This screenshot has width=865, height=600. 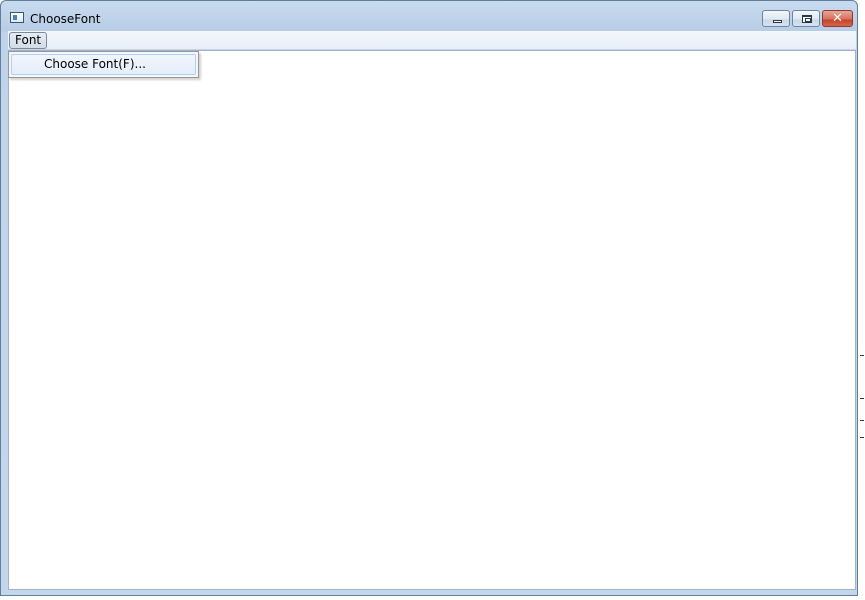 I want to click on menu-font: Font, so click(x=28, y=40).